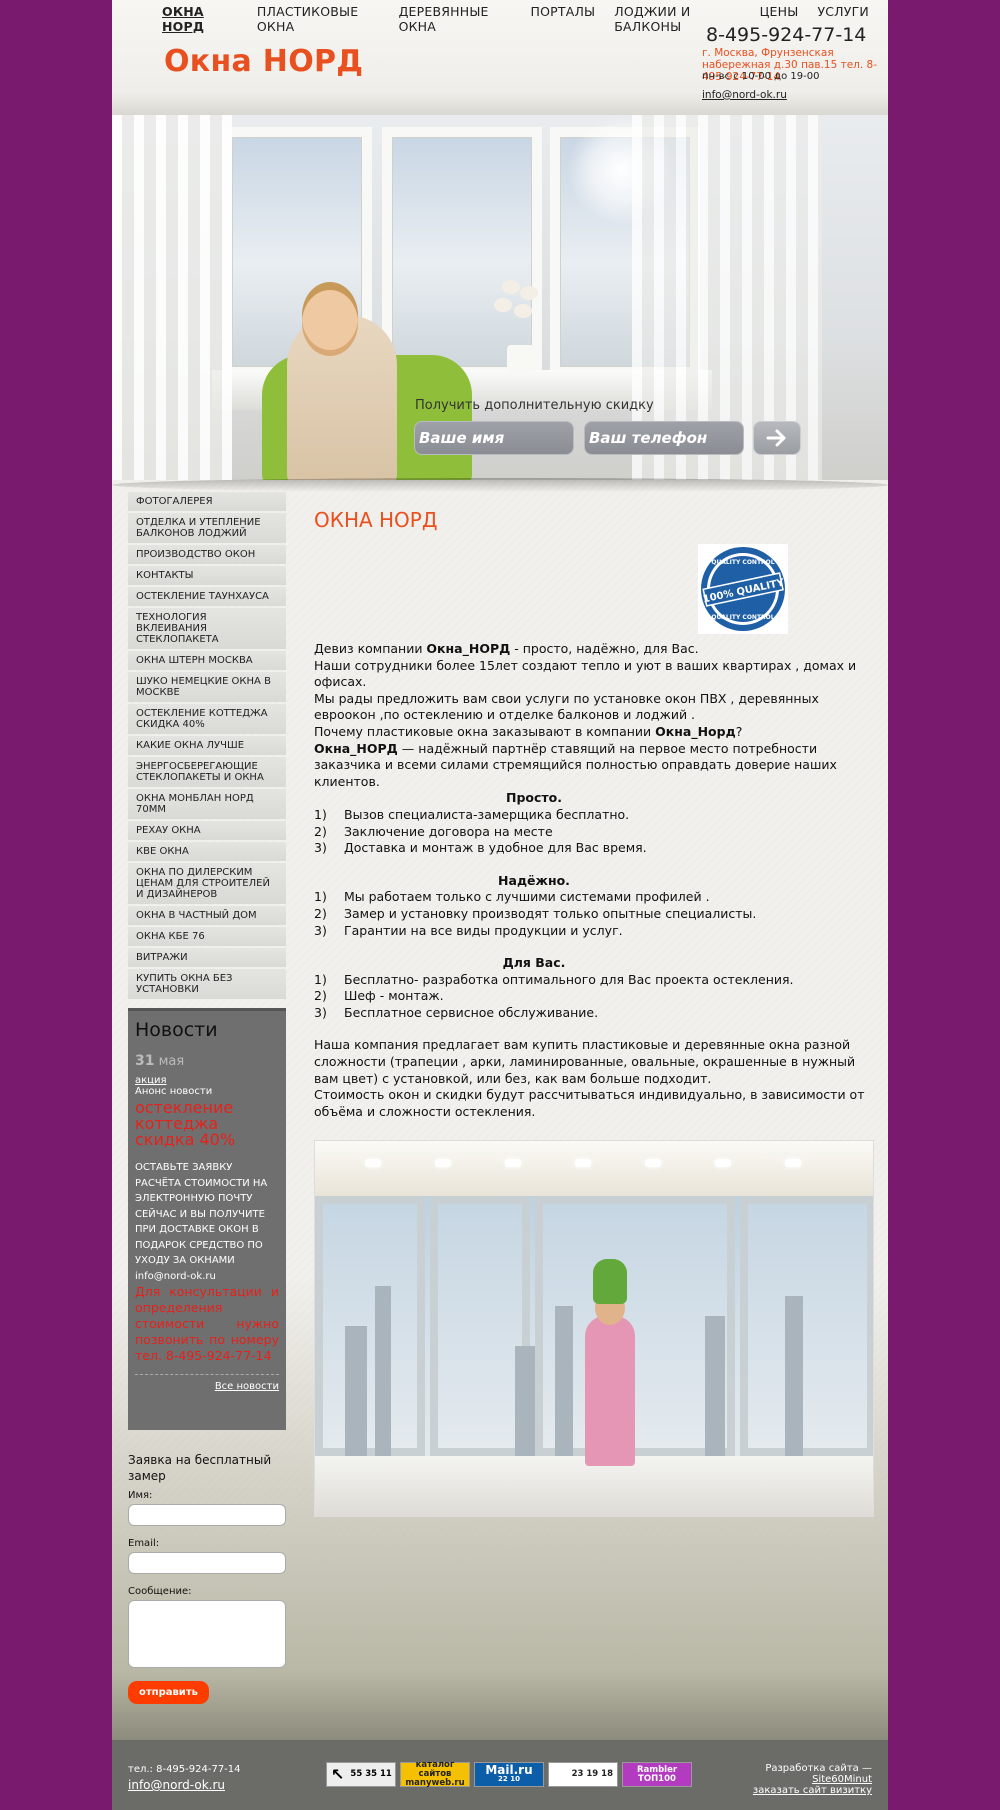 The width and height of the screenshot is (1000, 1810). I want to click on all-news-link: Все новости, so click(207, 1386).